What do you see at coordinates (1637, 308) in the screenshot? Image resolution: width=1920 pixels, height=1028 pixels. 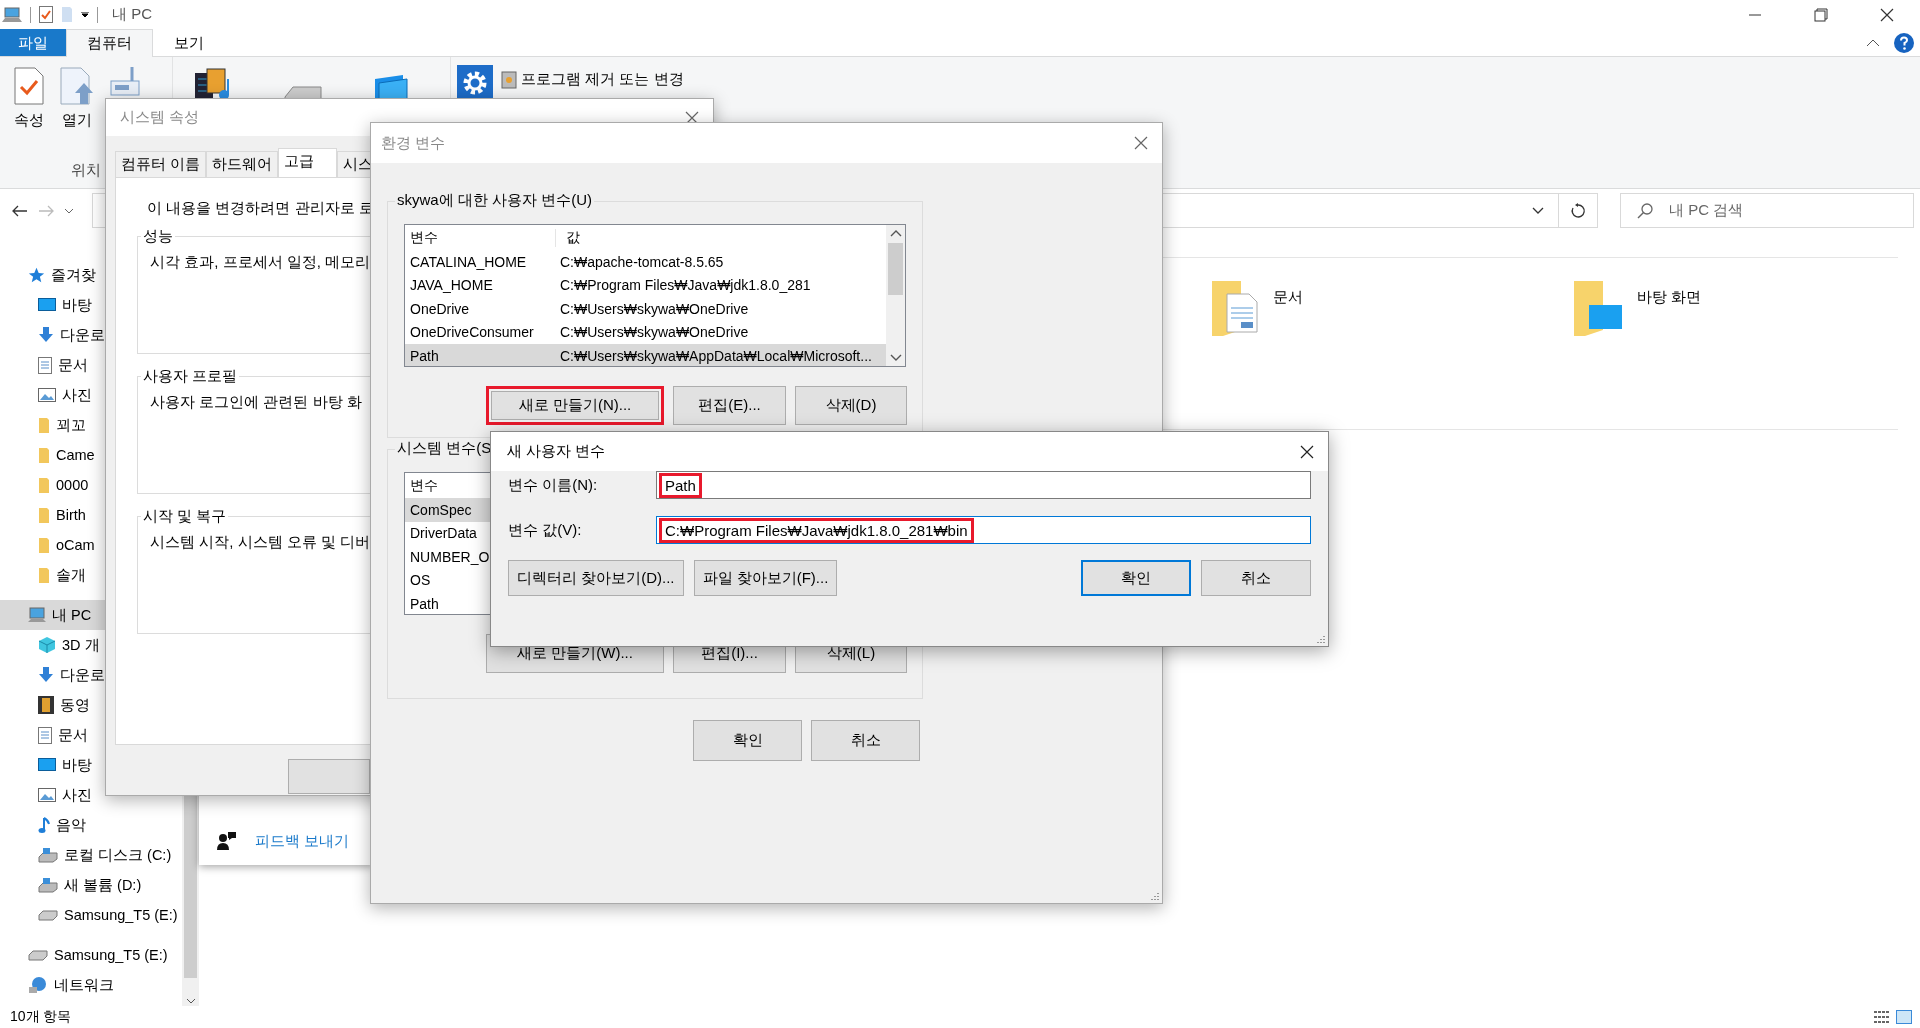 I see `folder-item: 바탕 화면` at bounding box center [1637, 308].